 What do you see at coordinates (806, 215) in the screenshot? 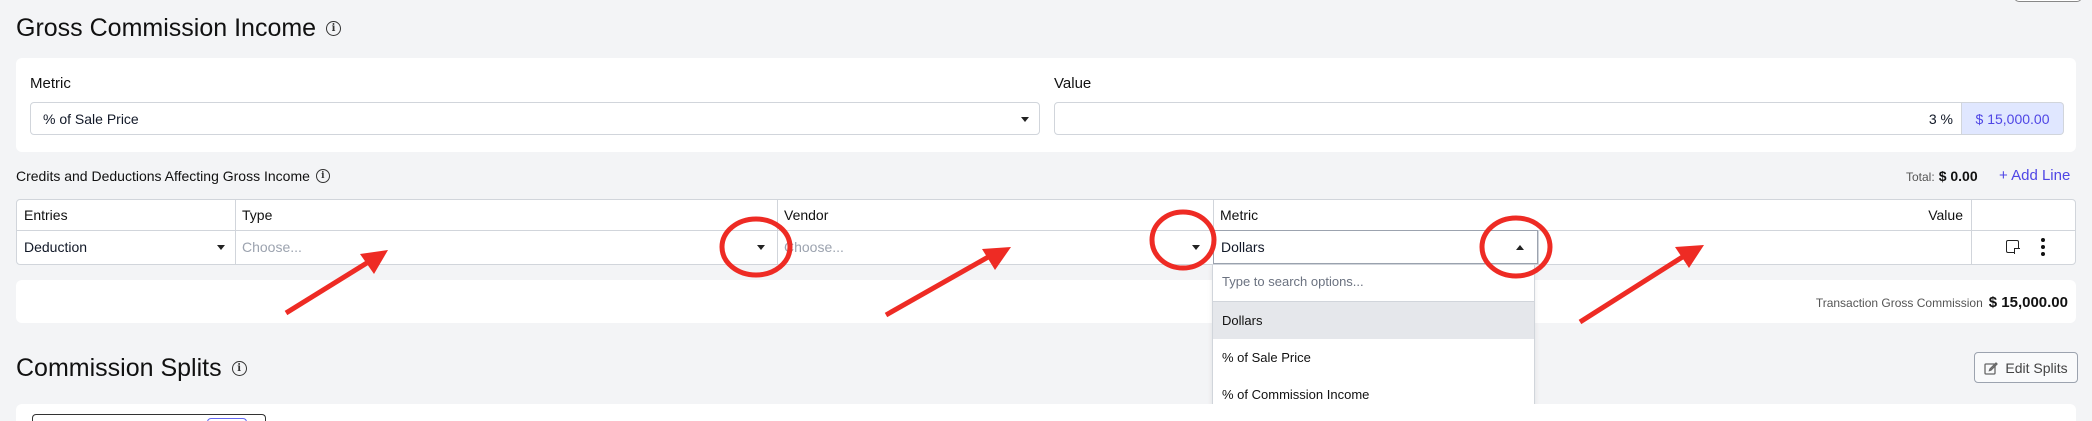
I see `col-vendor: Vendor` at bounding box center [806, 215].